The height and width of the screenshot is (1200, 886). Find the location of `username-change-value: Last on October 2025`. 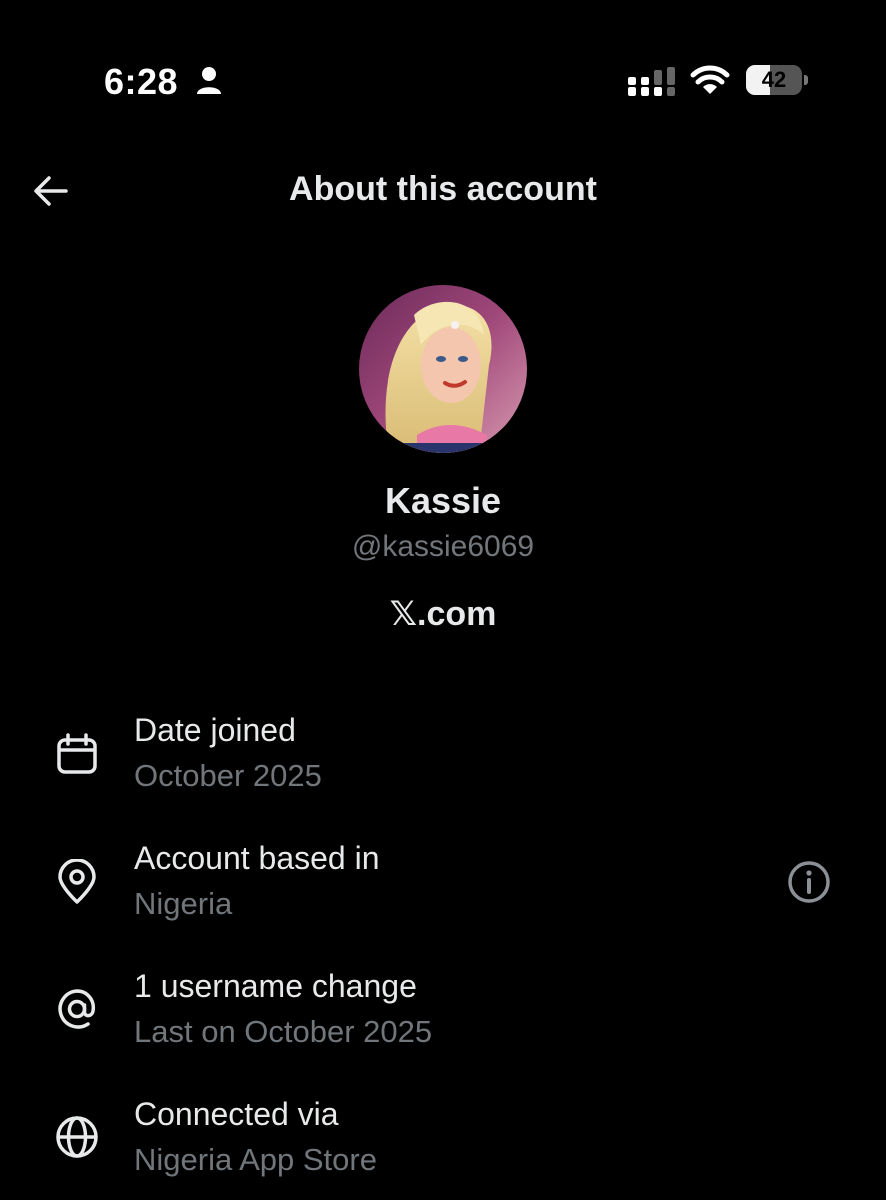

username-change-value: Last on October 2025 is located at coordinates (283, 1031).